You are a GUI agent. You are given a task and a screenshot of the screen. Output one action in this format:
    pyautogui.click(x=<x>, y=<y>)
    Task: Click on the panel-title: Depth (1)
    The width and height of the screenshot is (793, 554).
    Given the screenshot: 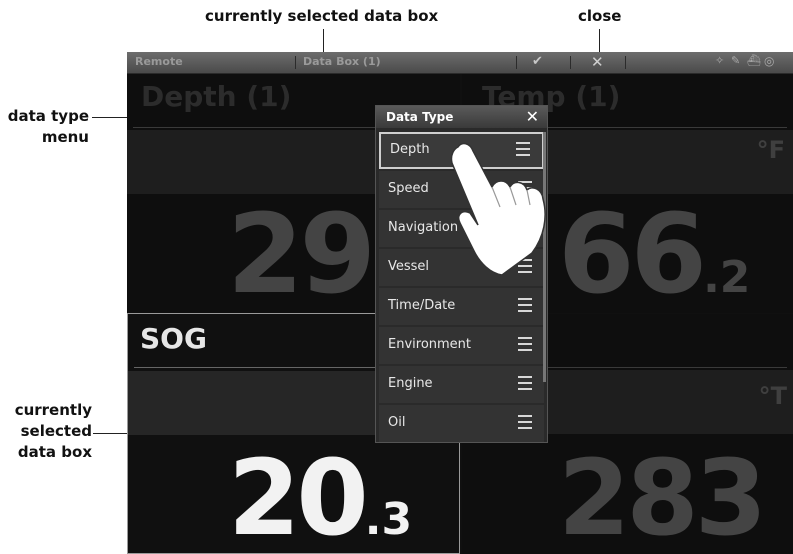 What is the action you would take?
    pyautogui.click(x=216, y=96)
    